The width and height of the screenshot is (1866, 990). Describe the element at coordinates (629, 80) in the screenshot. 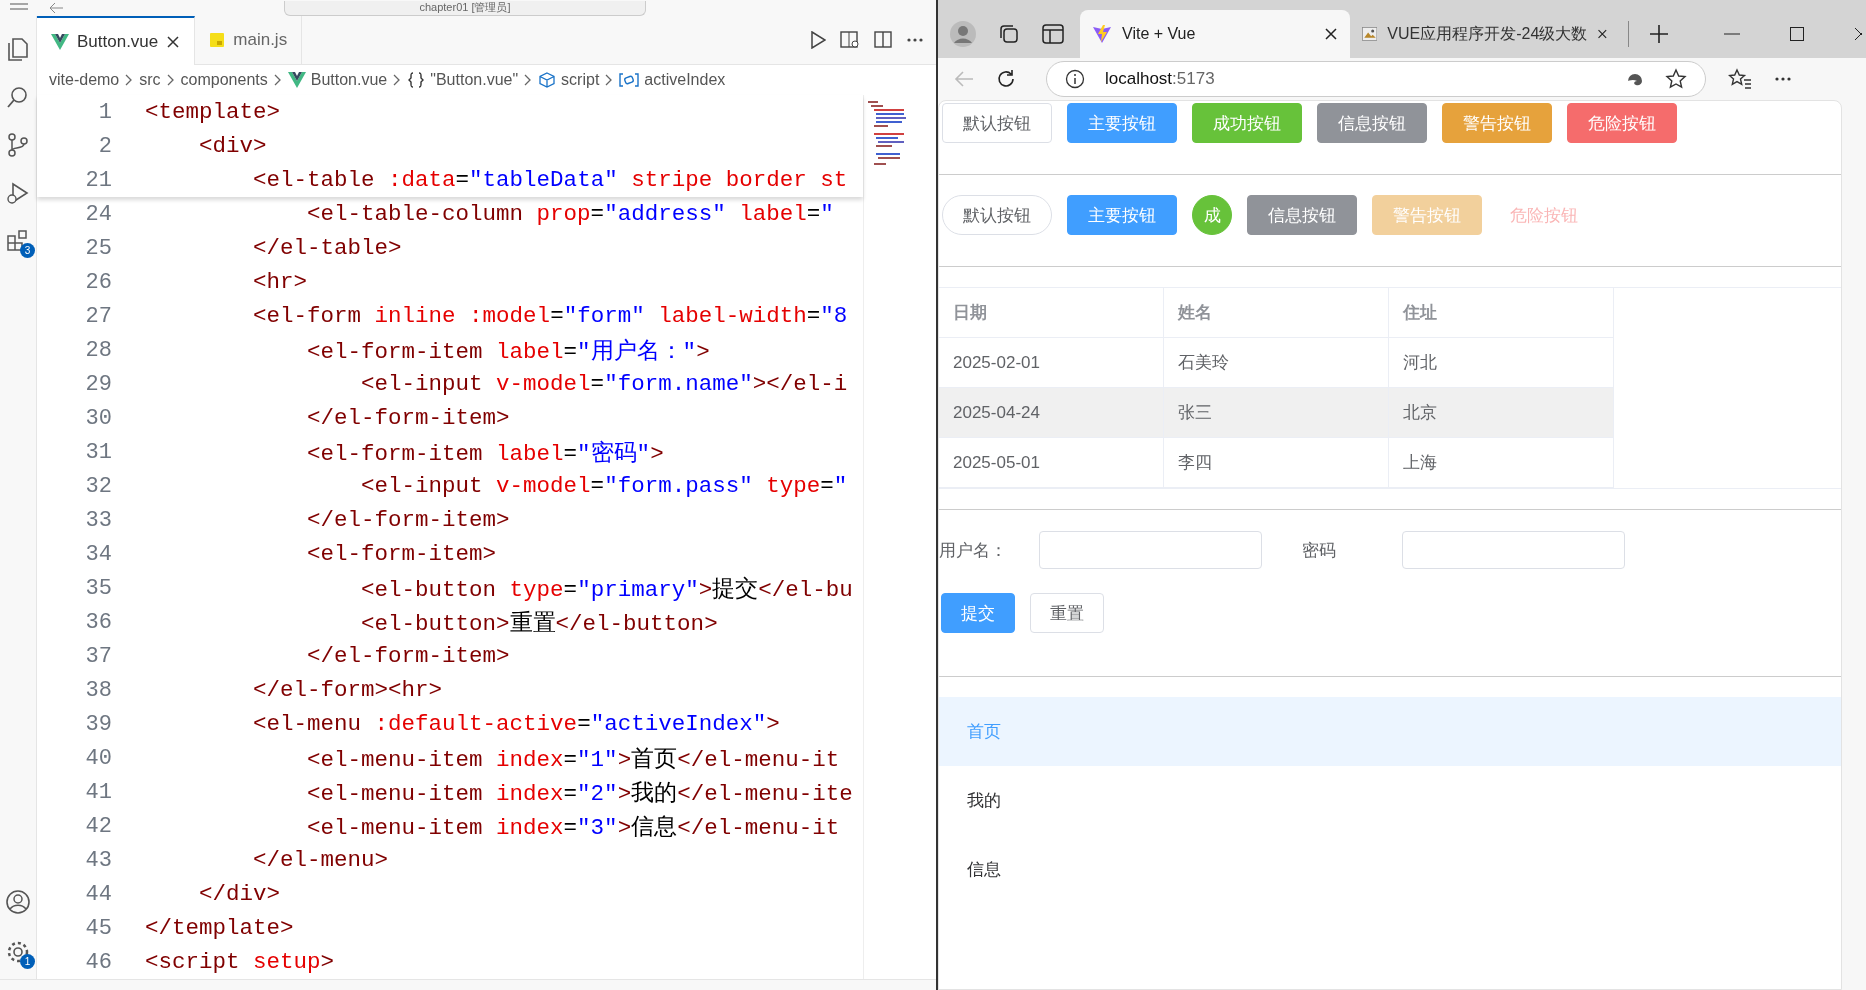

I see `field-icon` at that location.